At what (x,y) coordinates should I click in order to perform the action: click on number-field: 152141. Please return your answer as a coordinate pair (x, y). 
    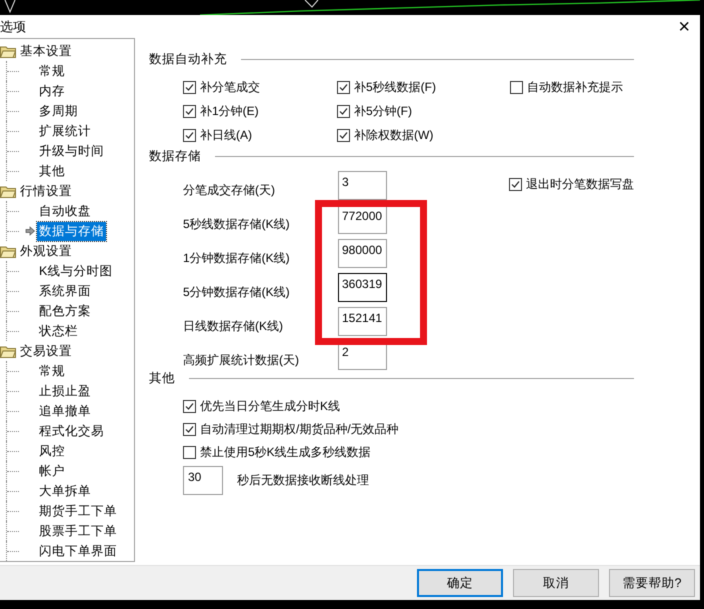
    Looking at the image, I should click on (362, 321).